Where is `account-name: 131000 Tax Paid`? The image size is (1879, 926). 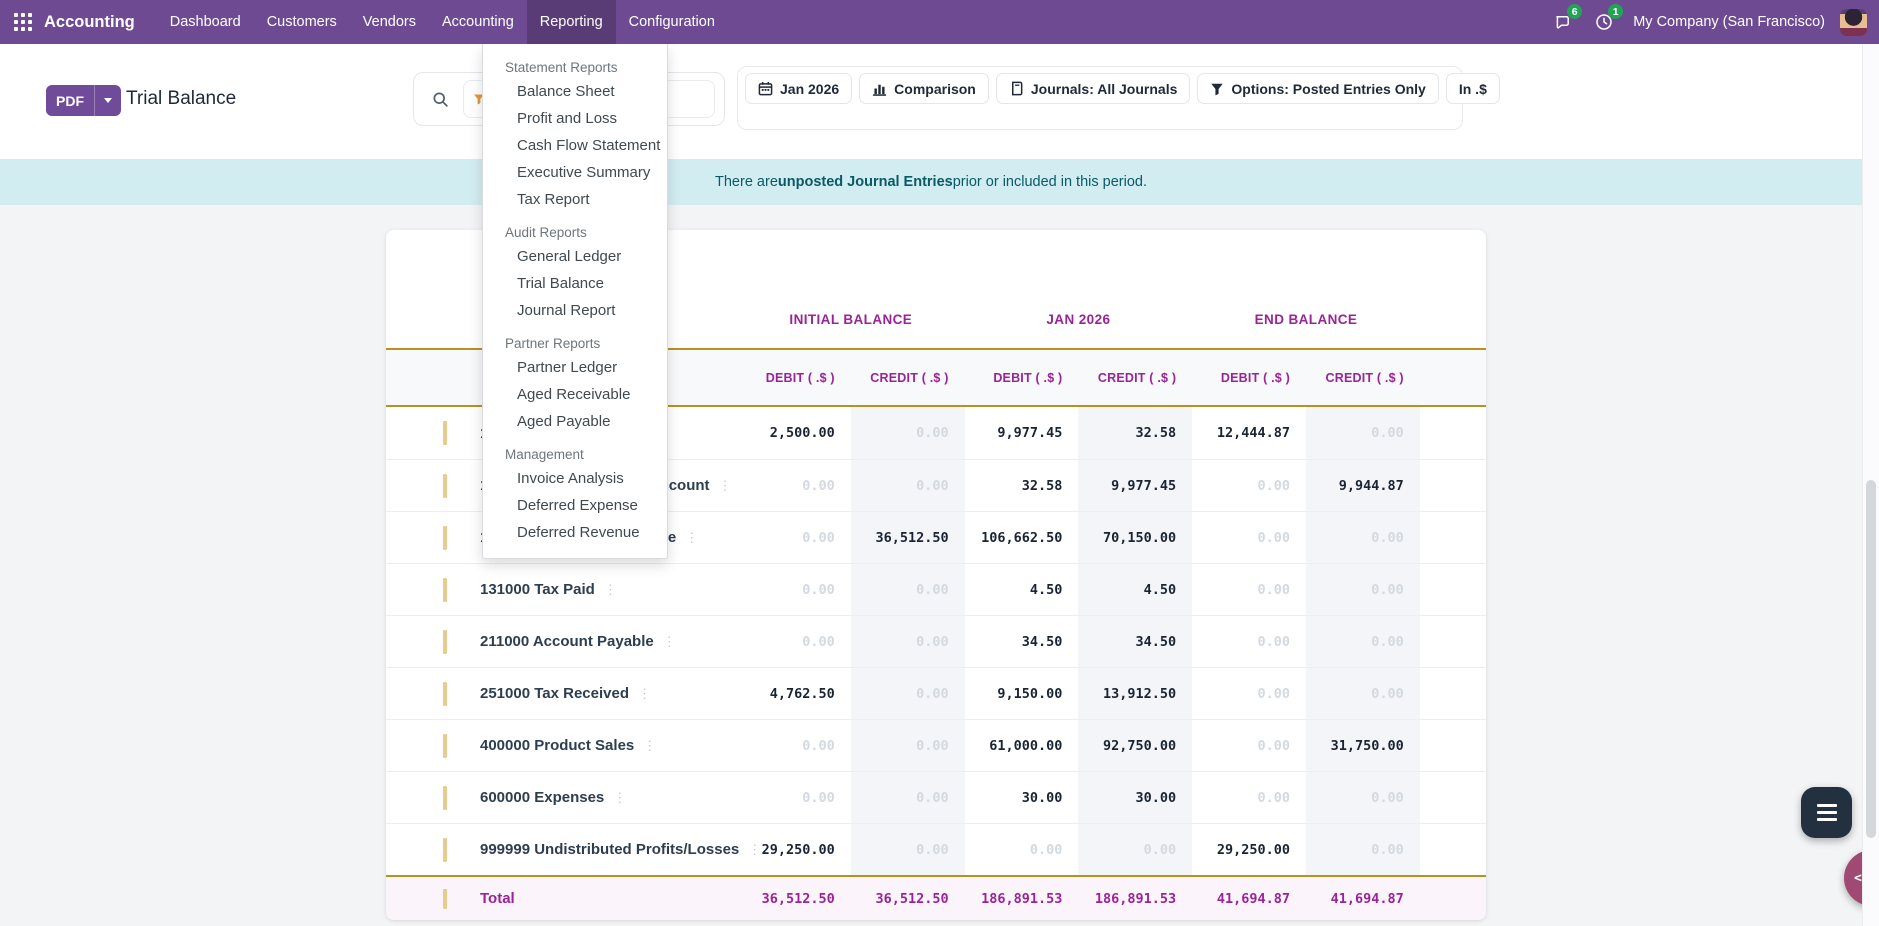
account-name: 131000 Tax Paid is located at coordinates (537, 589).